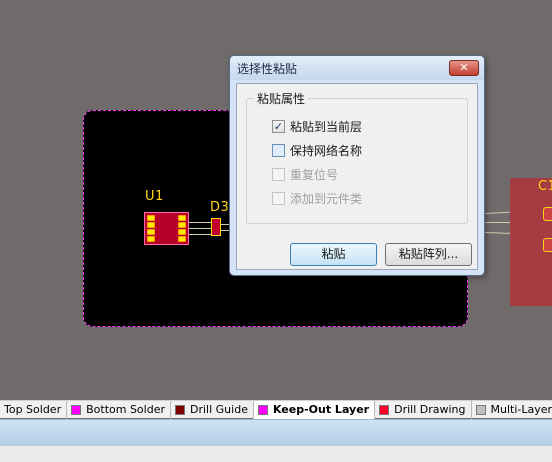 This screenshot has height=462, width=552. Describe the element at coordinates (464, 68) in the screenshot. I see `close-icon: ✕` at that location.